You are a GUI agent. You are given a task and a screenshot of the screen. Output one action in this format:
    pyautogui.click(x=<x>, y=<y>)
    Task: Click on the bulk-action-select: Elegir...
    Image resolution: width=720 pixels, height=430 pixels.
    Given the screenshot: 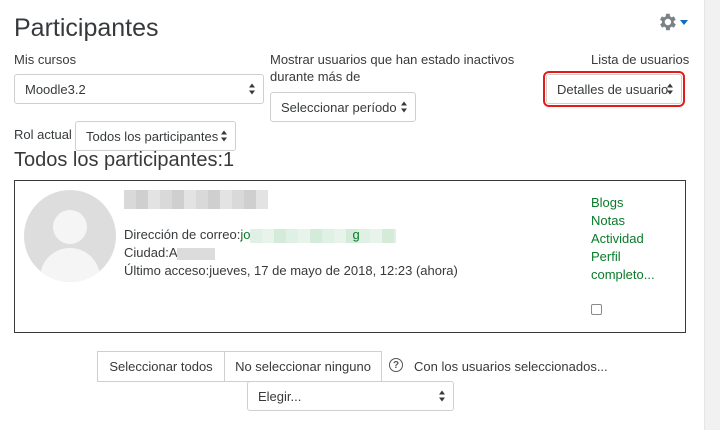 What is the action you would take?
    pyautogui.click(x=350, y=396)
    